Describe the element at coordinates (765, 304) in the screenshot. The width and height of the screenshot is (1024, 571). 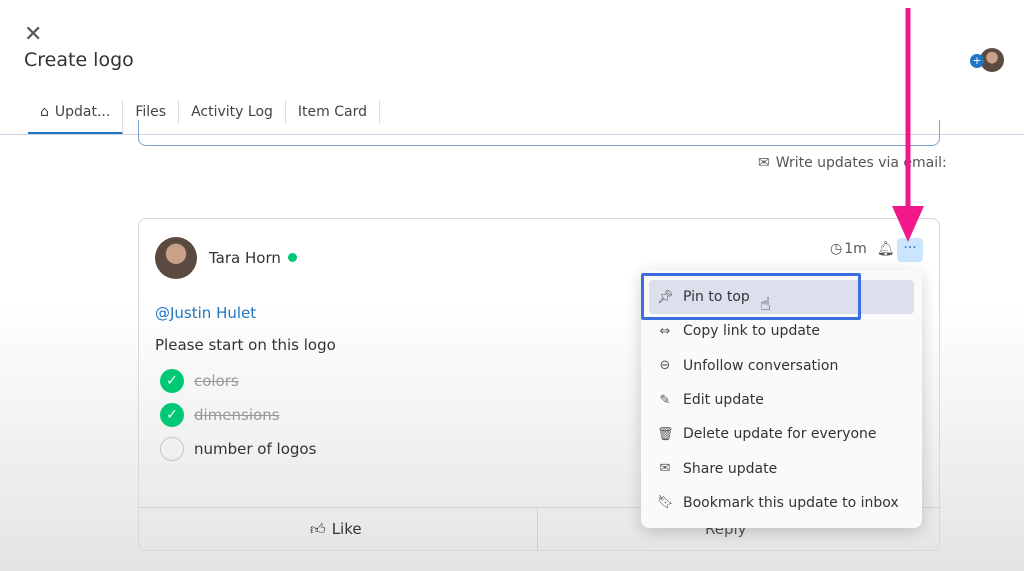
I see `hand-cursor-icon: ☝` at that location.